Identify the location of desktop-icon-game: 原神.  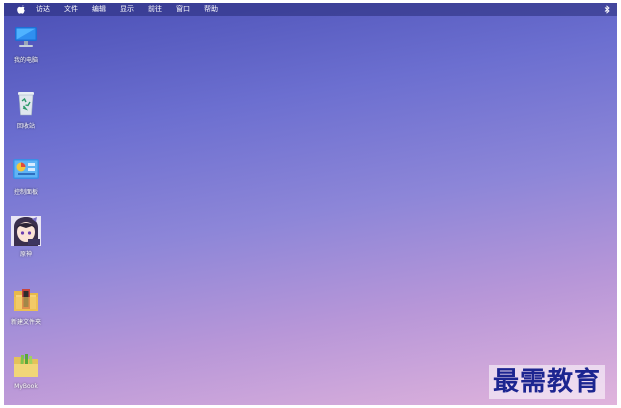
(26, 236).